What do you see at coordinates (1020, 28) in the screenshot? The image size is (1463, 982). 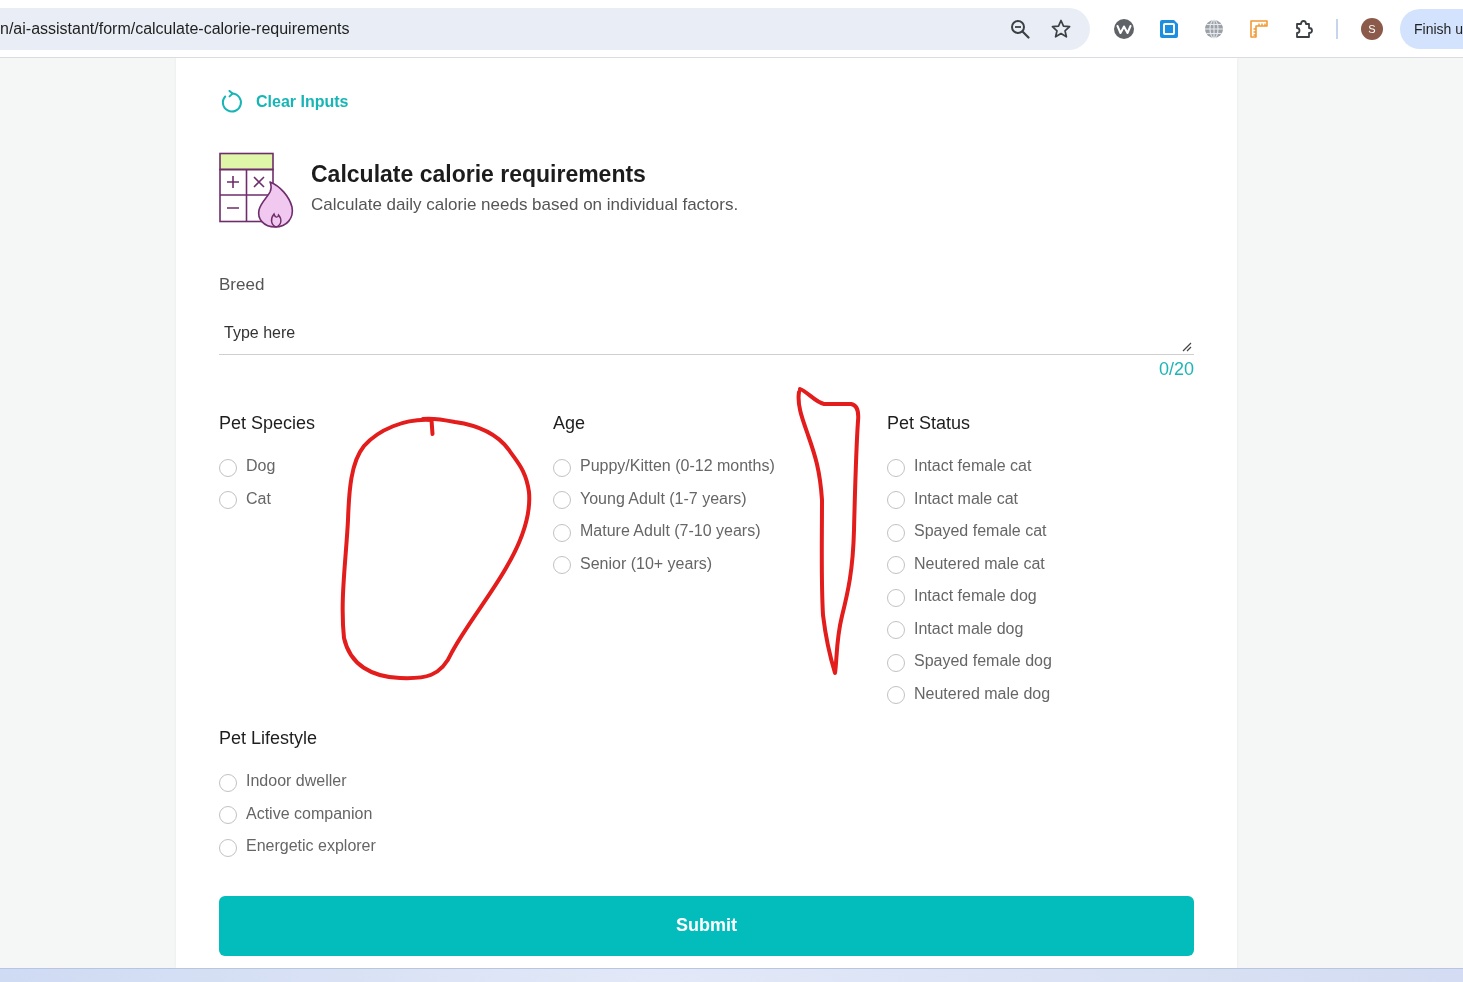 I see `zoom-out-icon` at bounding box center [1020, 28].